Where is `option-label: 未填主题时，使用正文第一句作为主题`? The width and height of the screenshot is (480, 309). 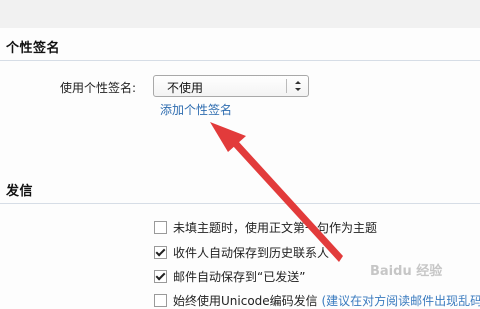 option-label: 未填主题时，使用正文第一句作为主题 is located at coordinates (275, 228).